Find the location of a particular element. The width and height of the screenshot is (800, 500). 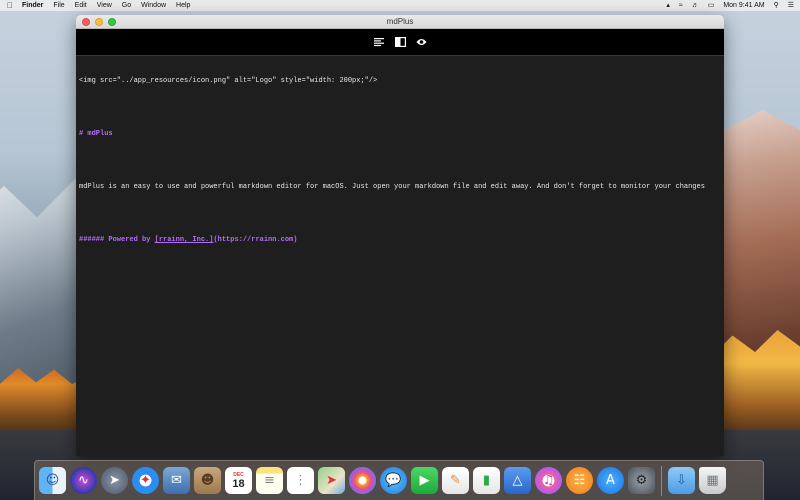

close-window-button is located at coordinates (86, 21).